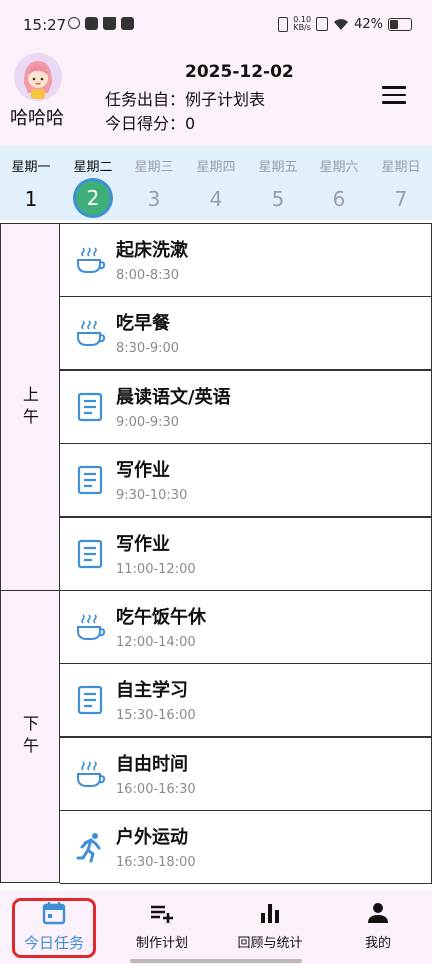 This screenshot has height=964, width=432. I want to click on task-item: 写作业 11:00-12:00, so click(246, 554).